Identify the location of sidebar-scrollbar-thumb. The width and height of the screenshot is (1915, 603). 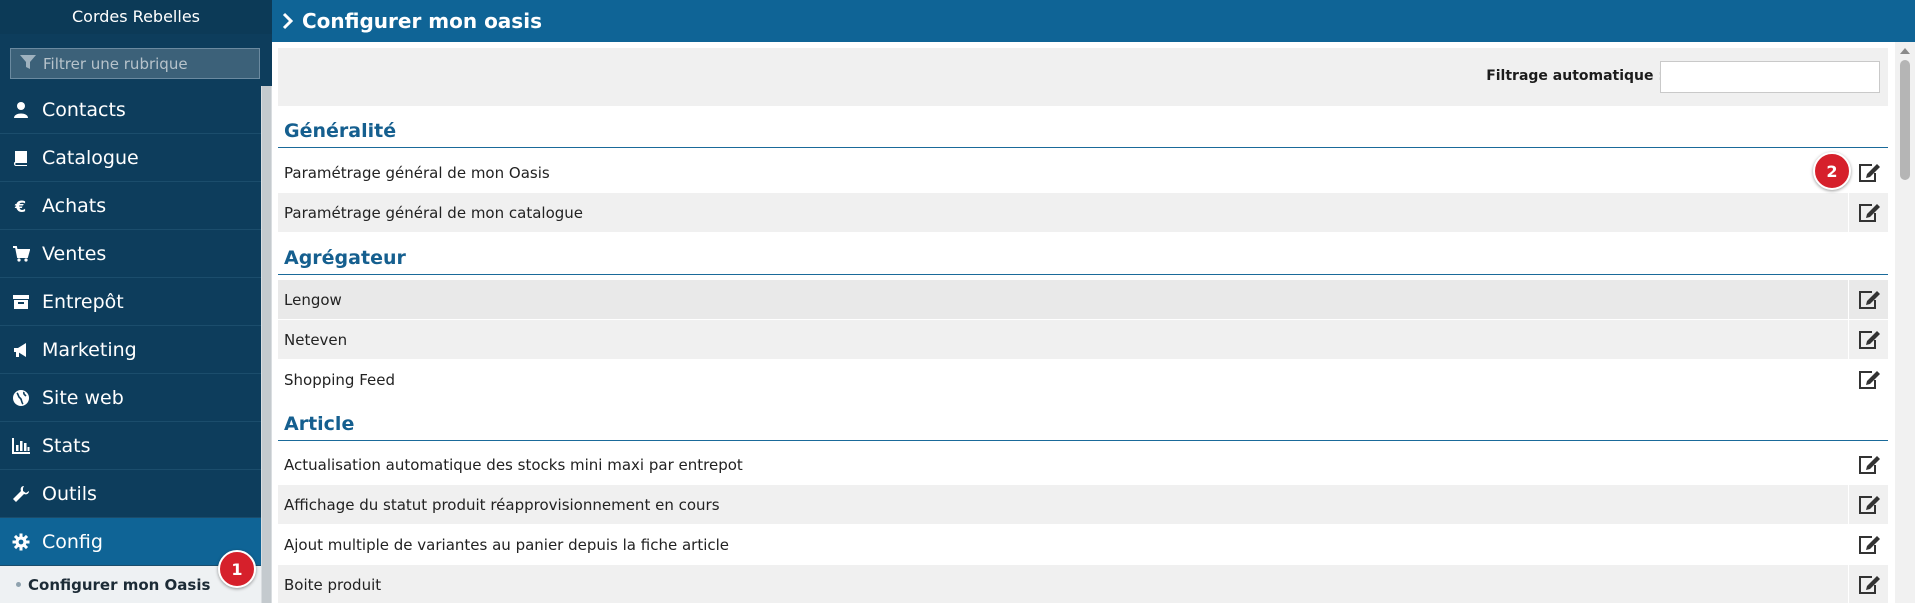
(266, 344).